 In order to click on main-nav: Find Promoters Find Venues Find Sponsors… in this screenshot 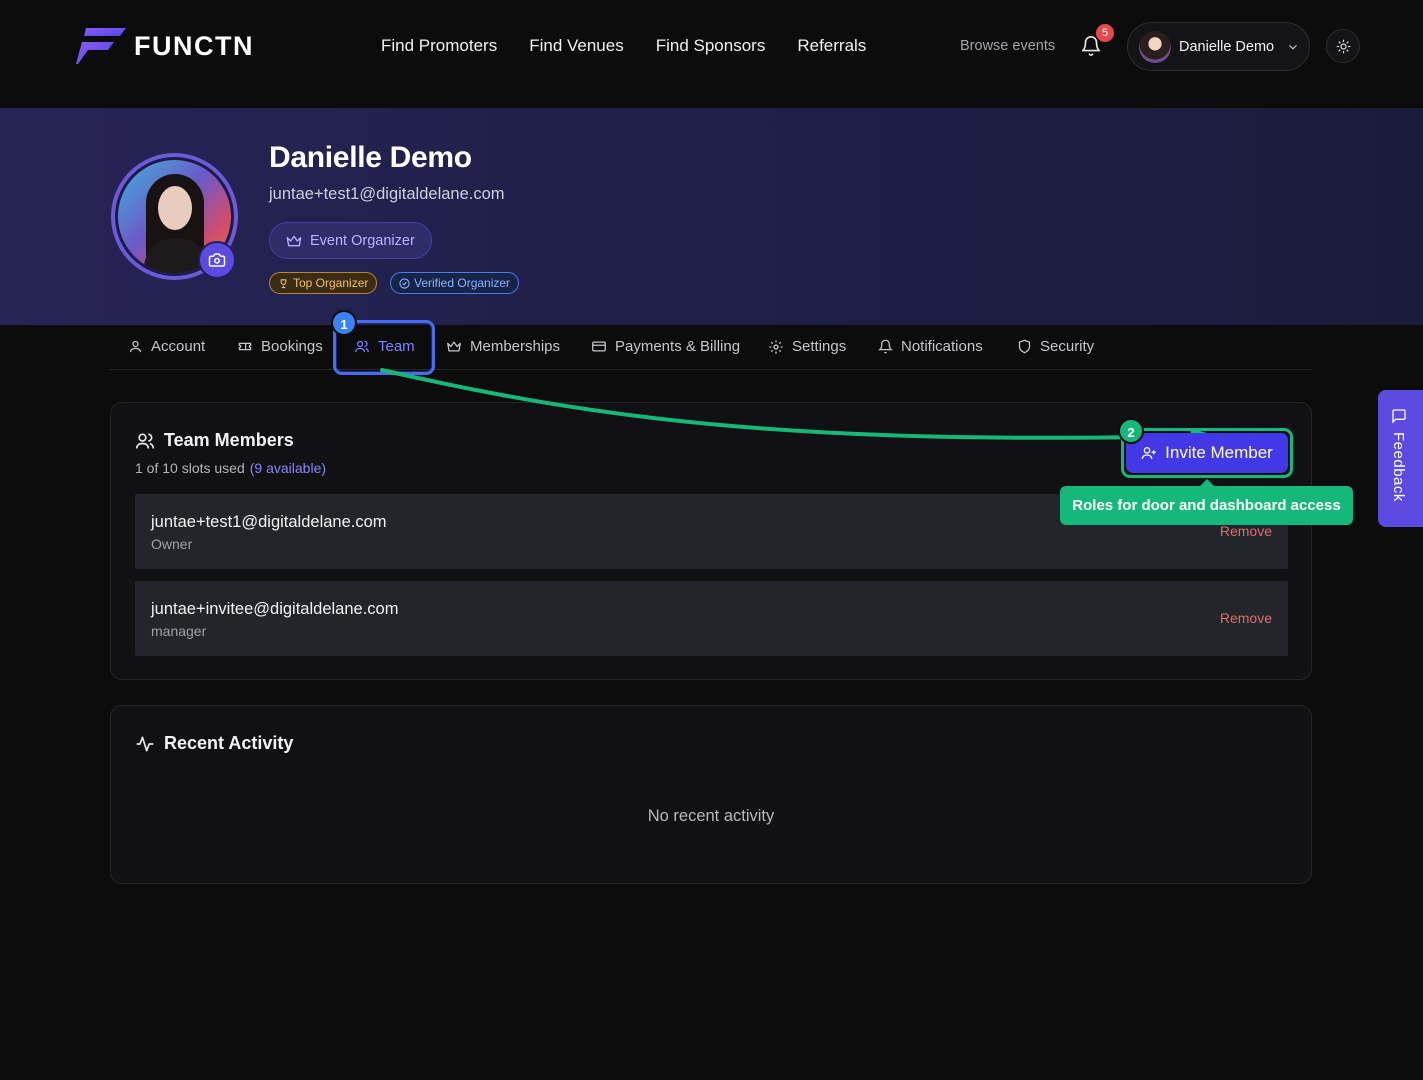, I will do `click(623, 46)`.